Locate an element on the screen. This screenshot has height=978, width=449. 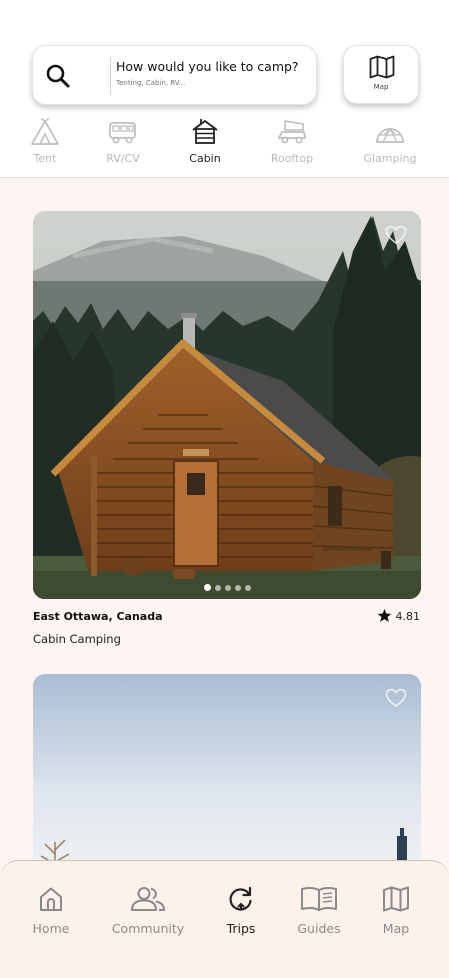
rv-icon is located at coordinates (122, 133).